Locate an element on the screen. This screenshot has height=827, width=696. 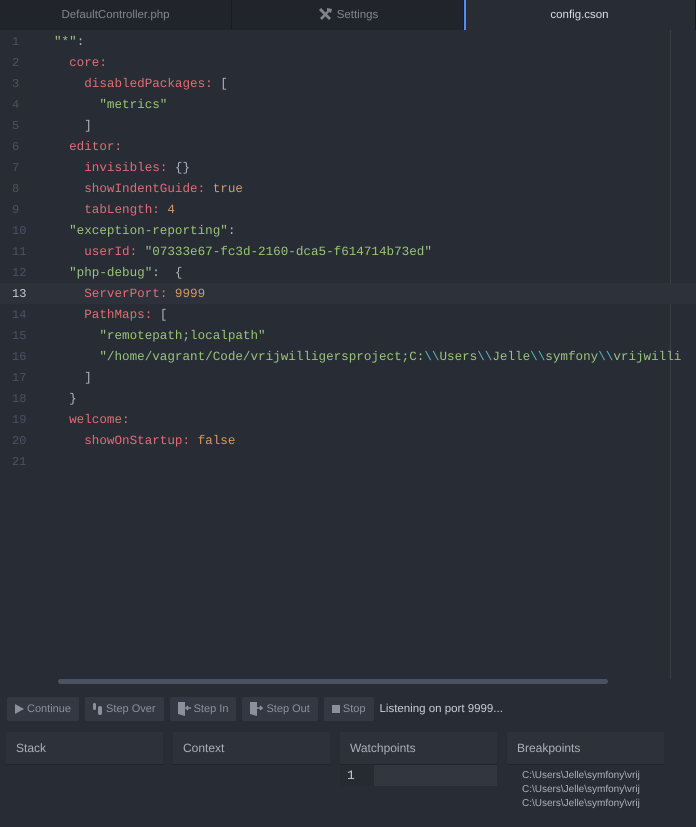
panel-header: Watchpoints is located at coordinates (418, 748).